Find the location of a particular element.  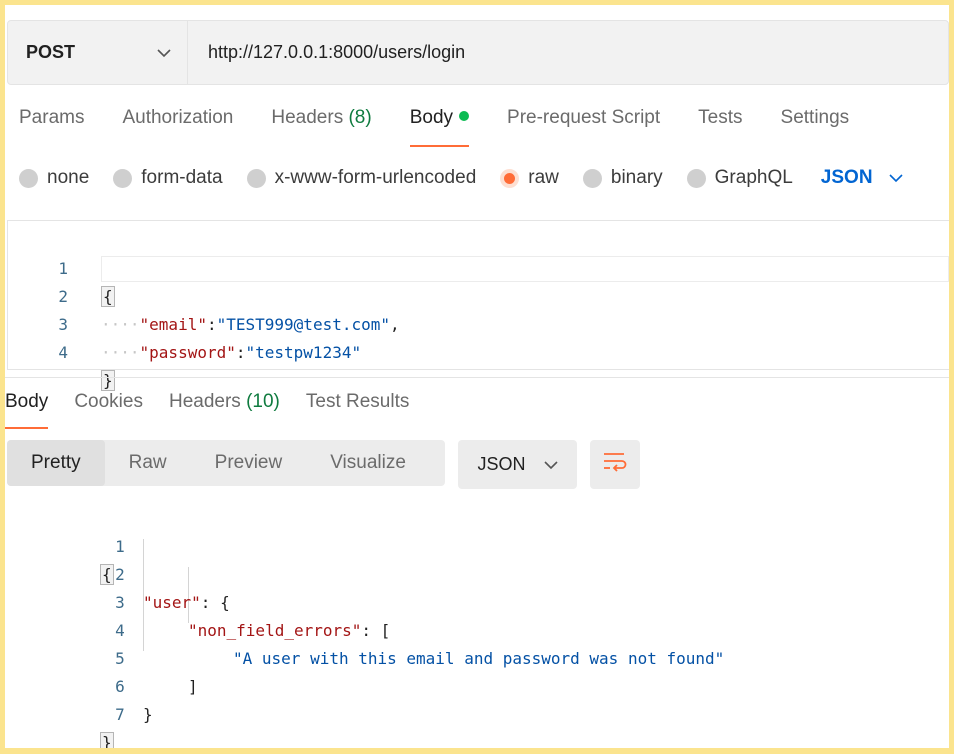

tab-authorization: Authorization is located at coordinates (177, 125).